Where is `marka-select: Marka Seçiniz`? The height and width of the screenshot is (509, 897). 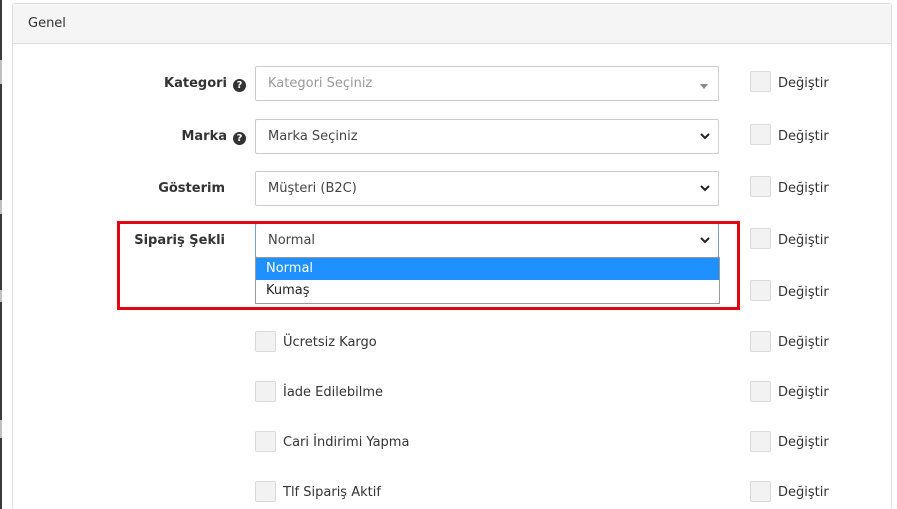
marka-select: Marka Seçiniz is located at coordinates (487, 136).